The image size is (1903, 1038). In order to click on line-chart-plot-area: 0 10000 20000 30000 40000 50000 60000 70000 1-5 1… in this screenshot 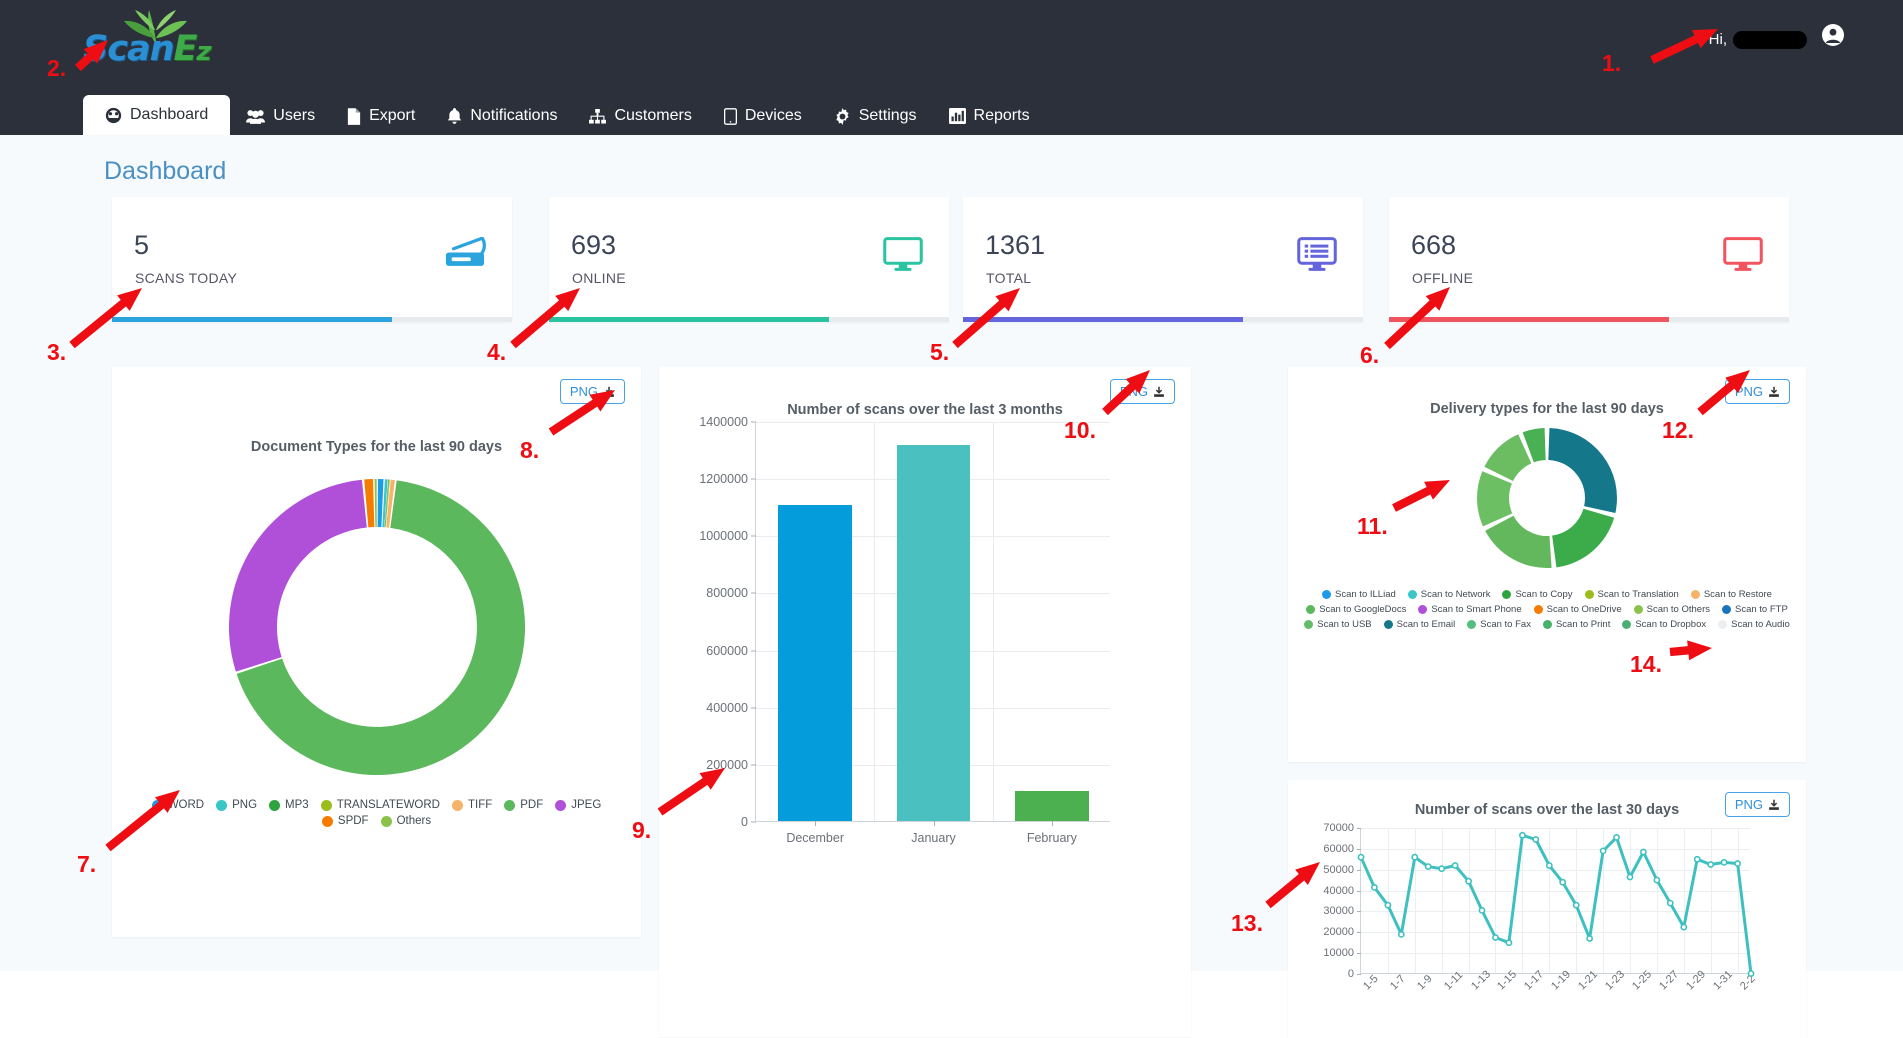, I will do `click(1540, 907)`.